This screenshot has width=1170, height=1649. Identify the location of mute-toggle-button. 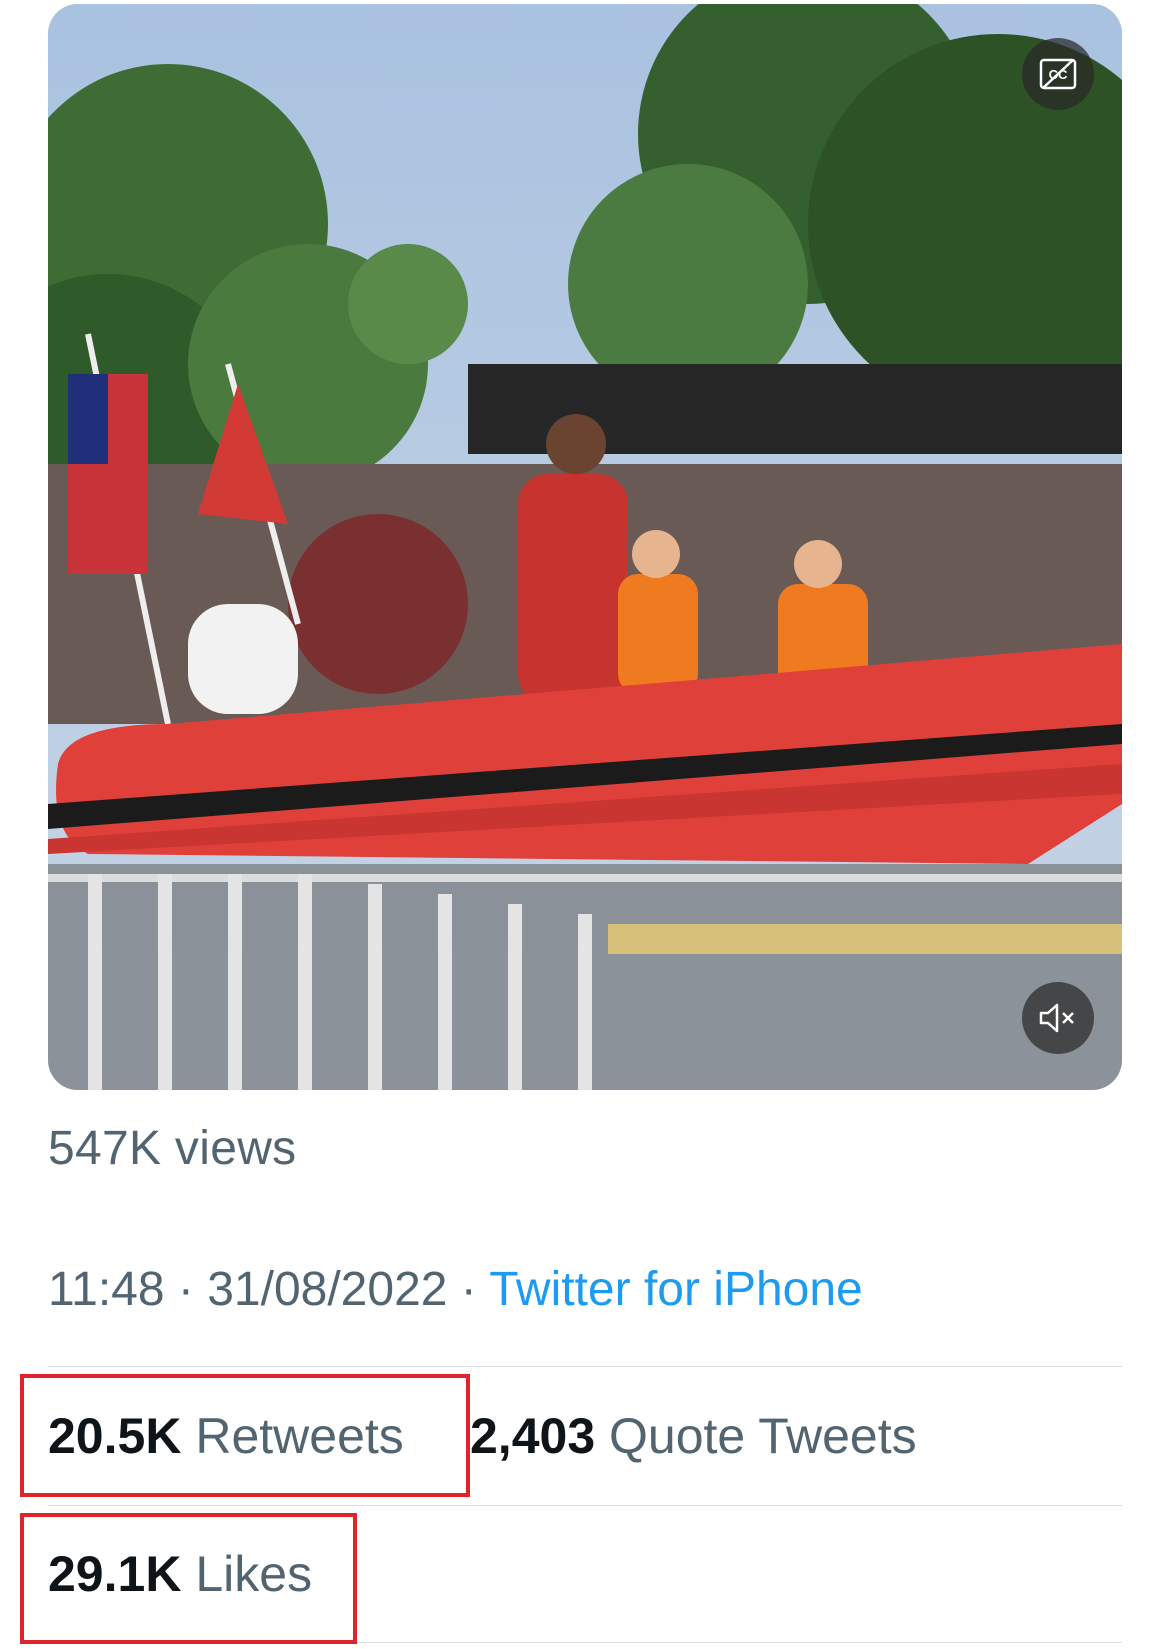
(1058, 1018).